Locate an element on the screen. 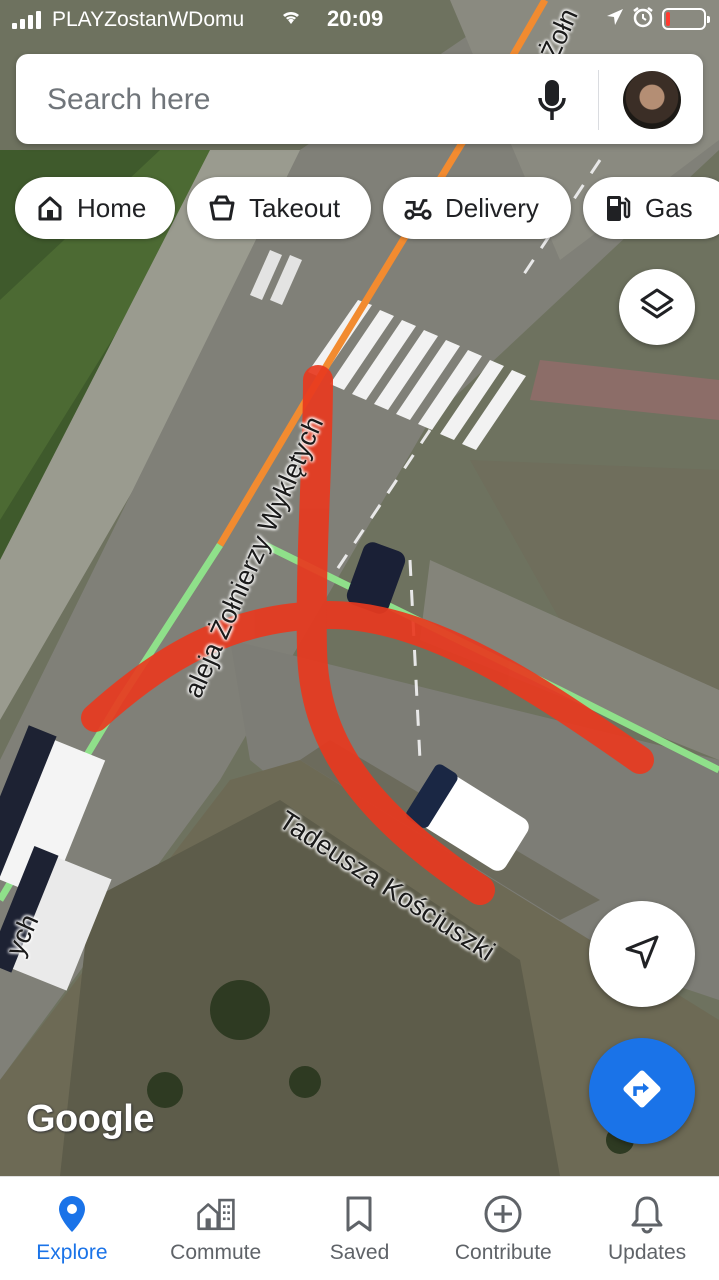 Image resolution: width=719 pixels, height=1280 pixels. chip-gas-label: Gas is located at coordinates (669, 207).